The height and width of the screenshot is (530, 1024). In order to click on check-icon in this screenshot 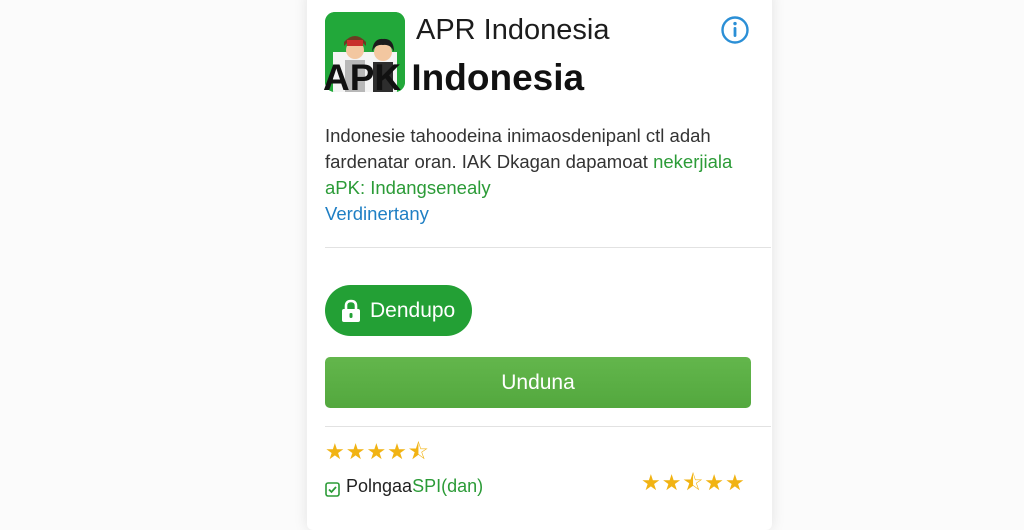, I will do `click(332, 488)`.